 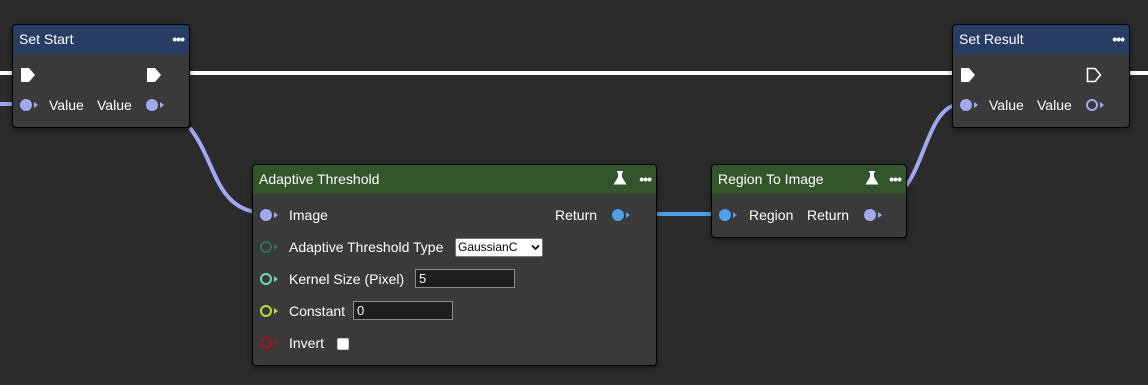 I want to click on threshold-type-select: GaussianC, so click(x=499, y=247).